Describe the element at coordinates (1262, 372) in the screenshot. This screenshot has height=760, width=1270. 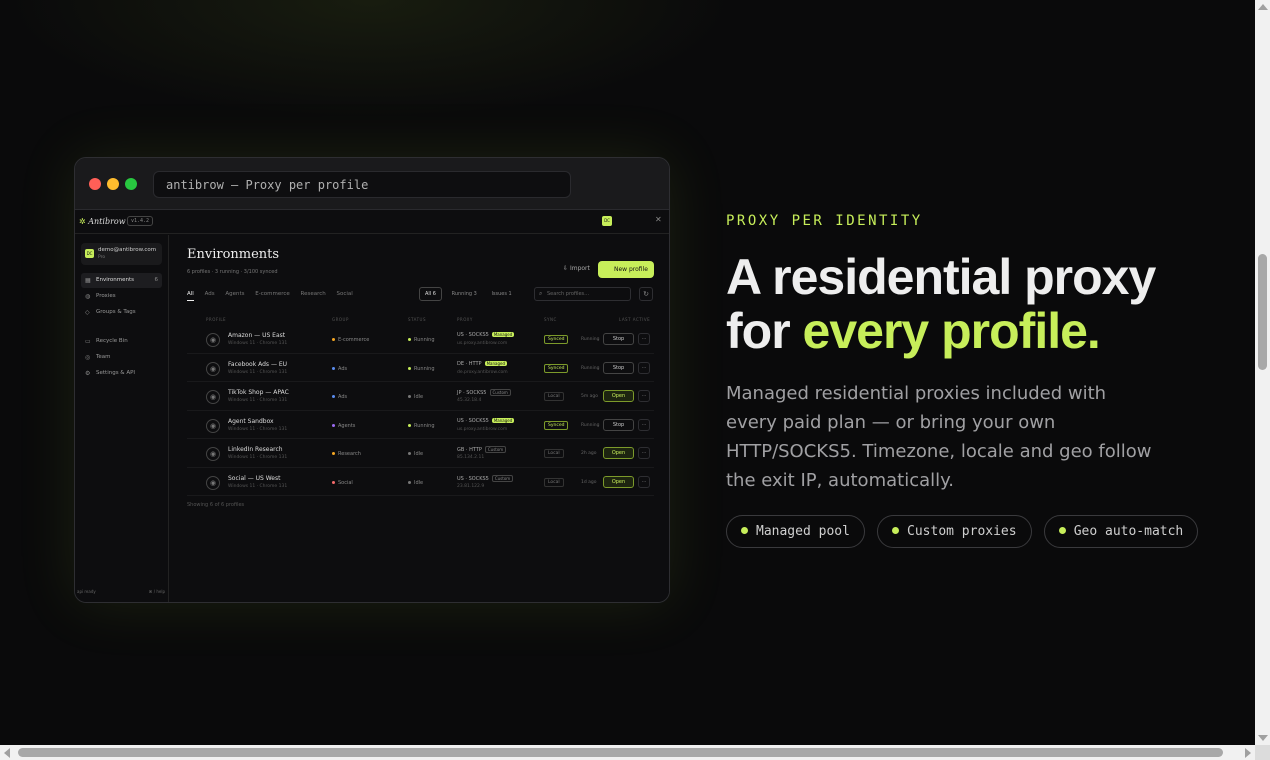
I see `vertical-scrollbar` at that location.